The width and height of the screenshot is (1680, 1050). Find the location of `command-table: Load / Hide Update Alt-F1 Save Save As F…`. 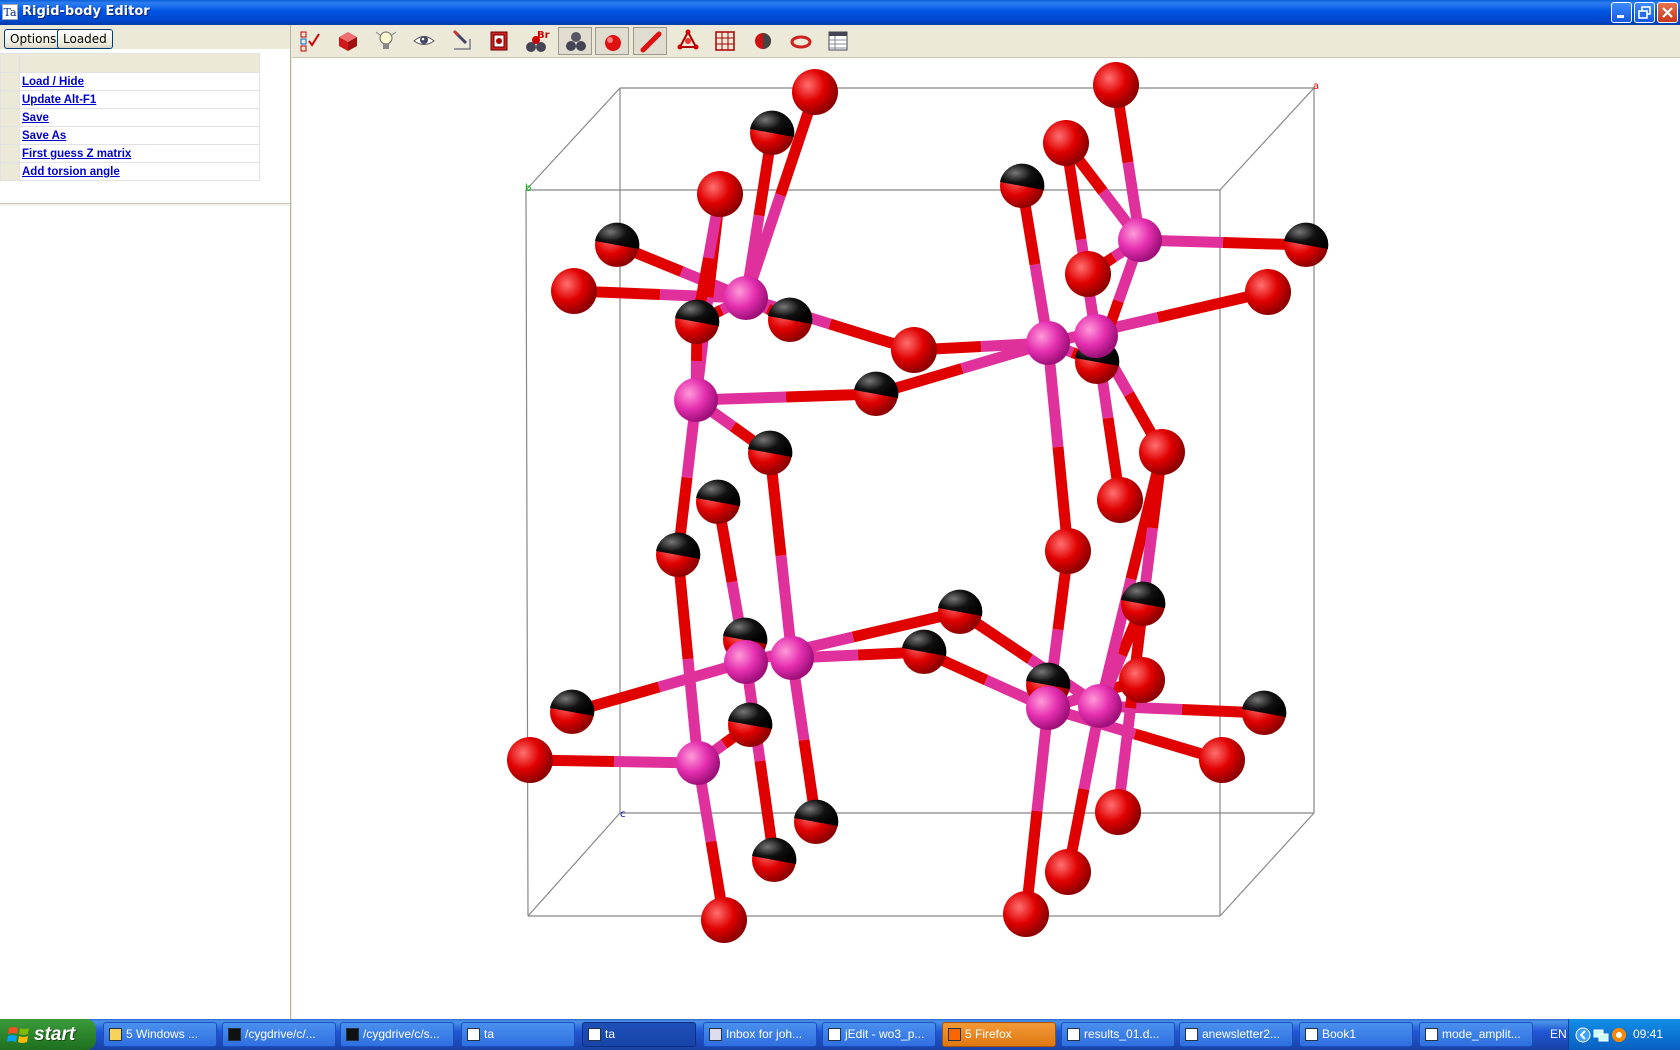

command-table: Load / Hide Update Alt-F1 Save Save As F… is located at coordinates (130, 117).